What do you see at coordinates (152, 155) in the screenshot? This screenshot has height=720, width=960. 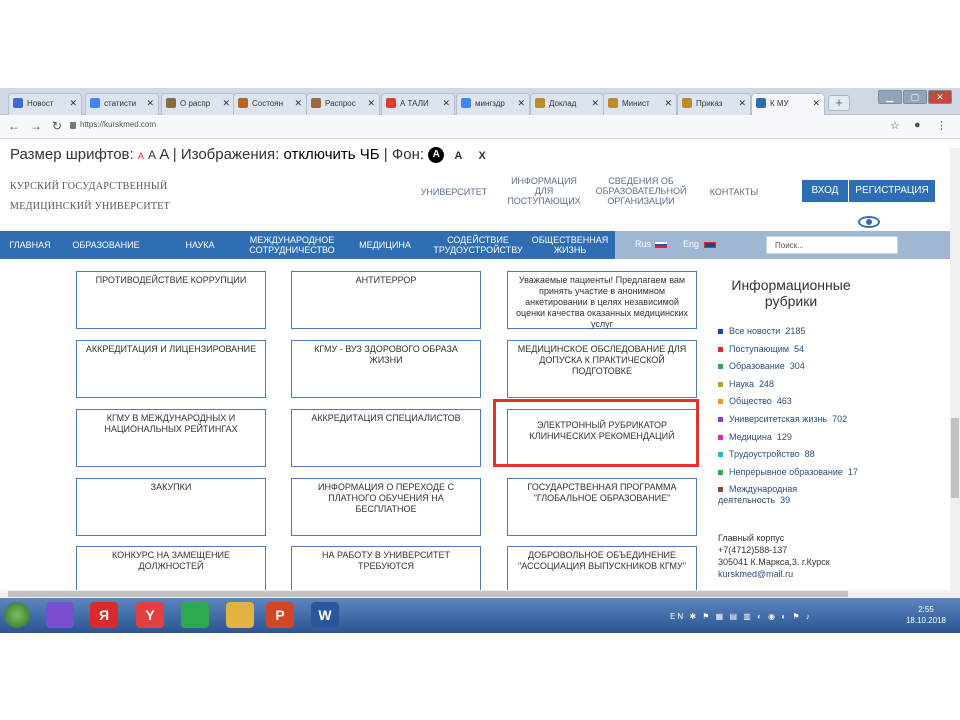 I see `font-medium-button: A` at bounding box center [152, 155].